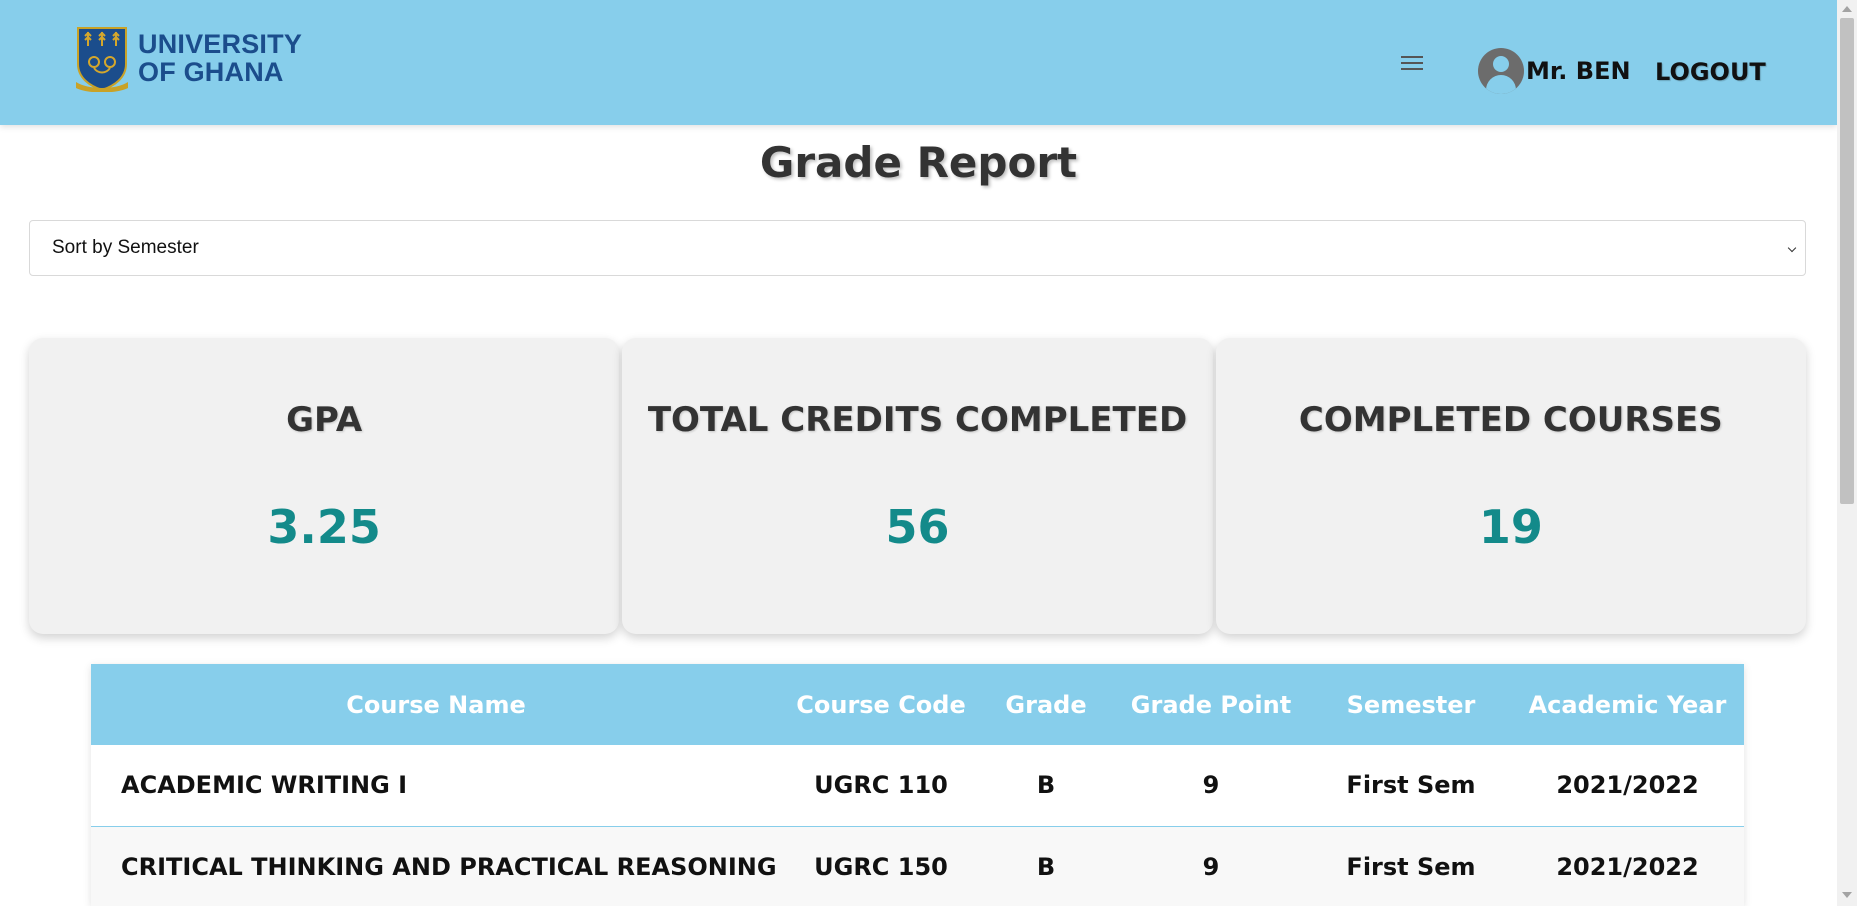 The width and height of the screenshot is (1857, 906). What do you see at coordinates (220, 44) in the screenshot?
I see `logo-line-1: UNIVERSITY` at bounding box center [220, 44].